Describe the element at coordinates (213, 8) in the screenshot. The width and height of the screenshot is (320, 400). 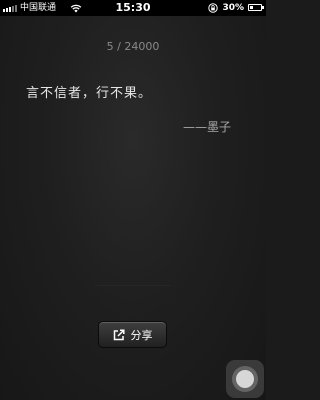
I see `rotation-lock-icon` at that location.